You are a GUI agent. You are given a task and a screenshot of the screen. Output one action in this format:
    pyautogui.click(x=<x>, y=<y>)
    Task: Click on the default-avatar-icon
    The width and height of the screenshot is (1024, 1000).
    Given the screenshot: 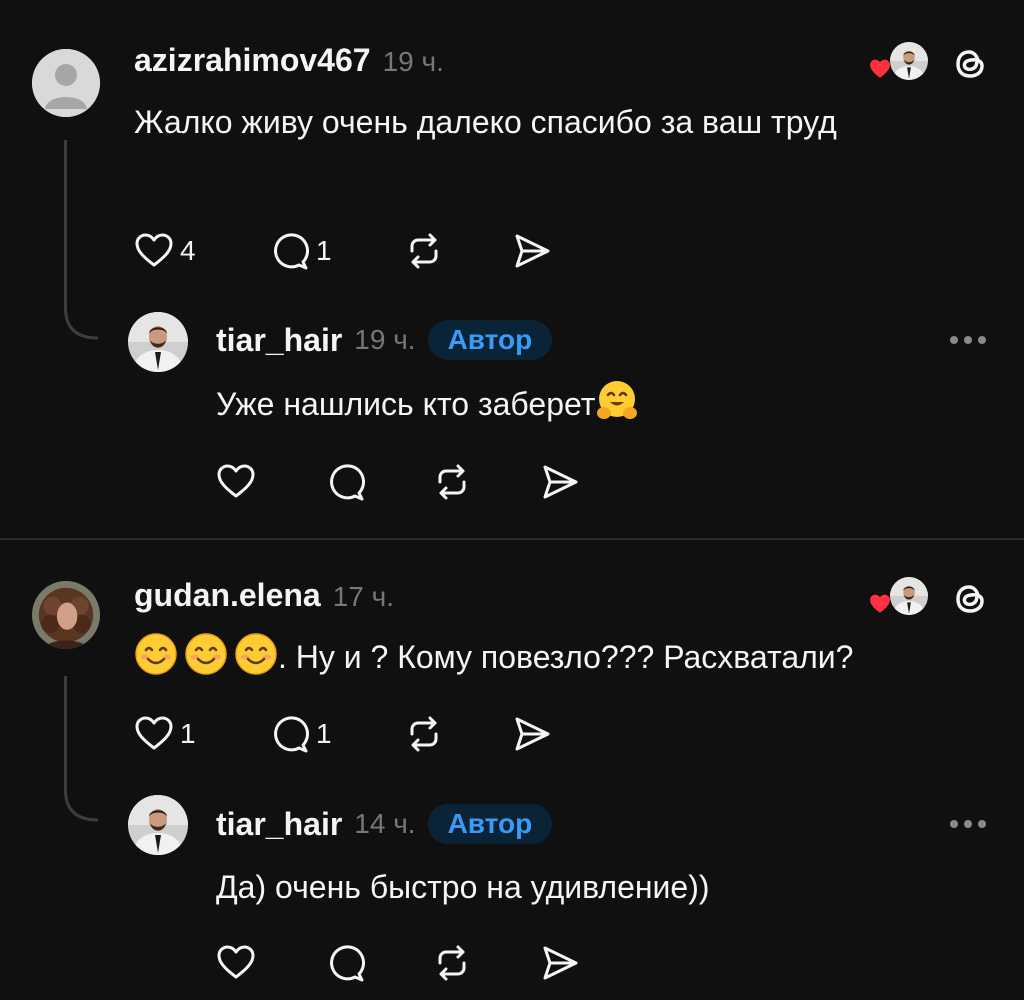 What is the action you would take?
    pyautogui.click(x=66, y=83)
    